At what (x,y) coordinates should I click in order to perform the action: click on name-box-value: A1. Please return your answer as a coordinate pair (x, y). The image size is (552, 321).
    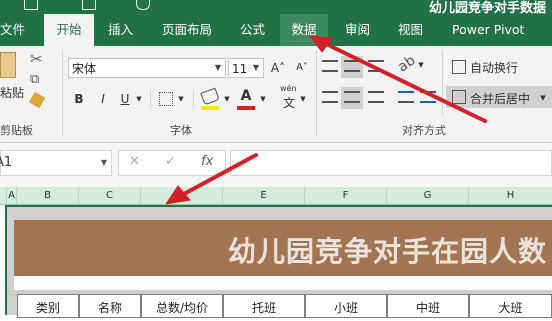
    Looking at the image, I should click on (6, 162).